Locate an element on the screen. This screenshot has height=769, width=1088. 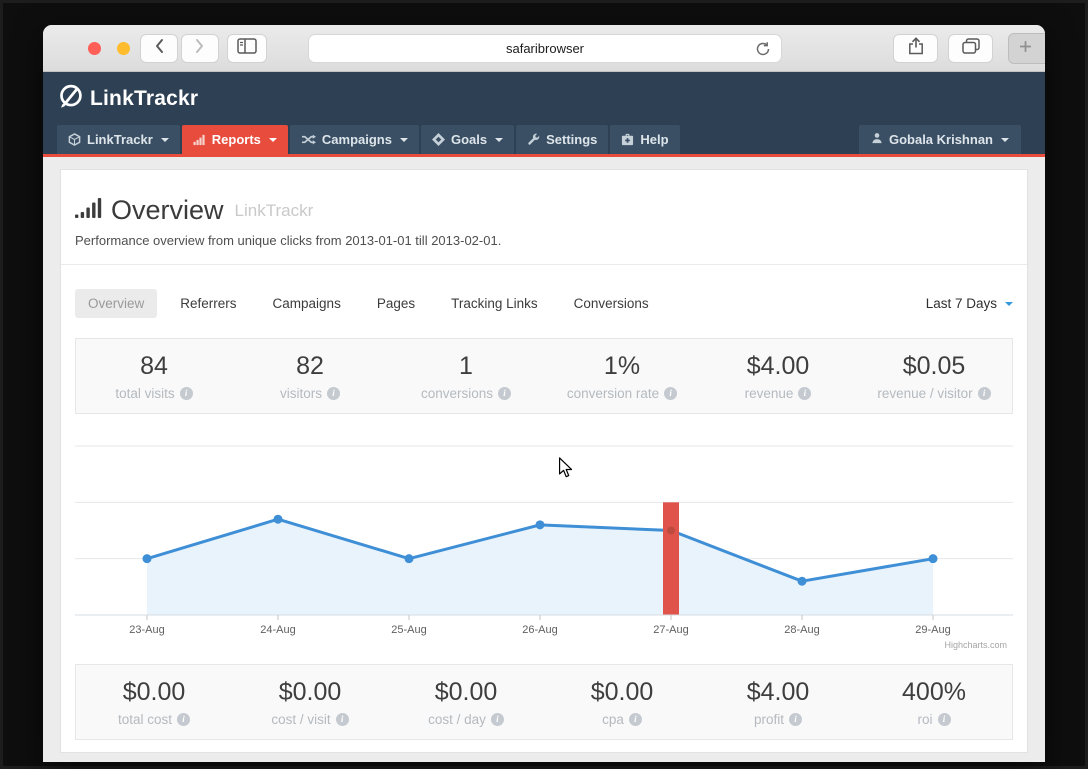
sidebar-icon is located at coordinates (247, 48).